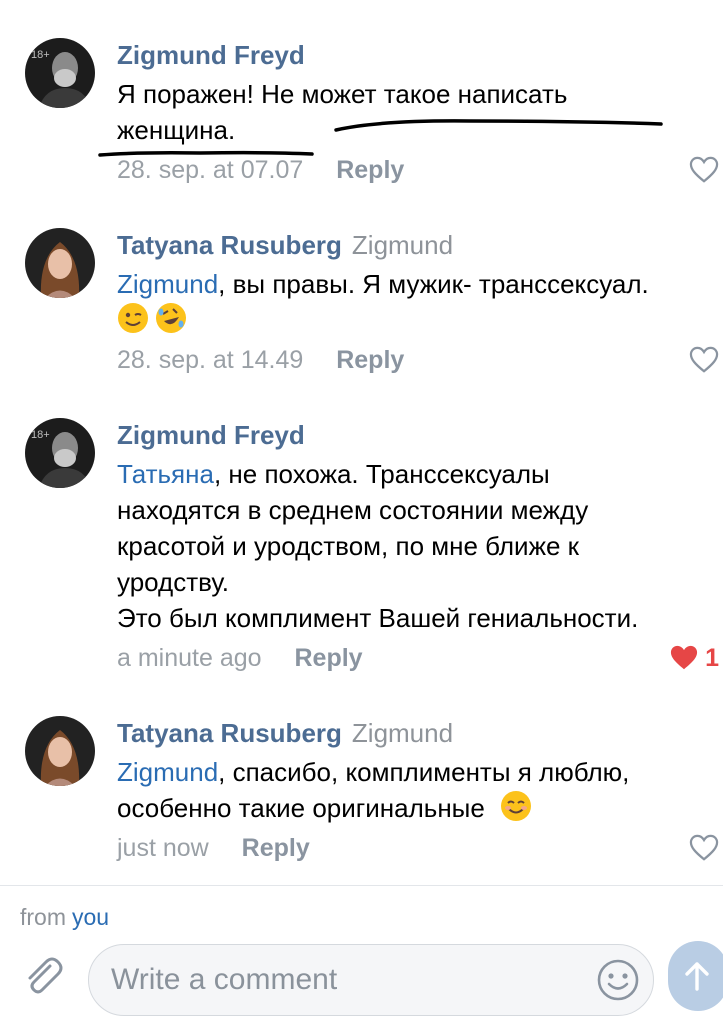 The height and width of the screenshot is (1023, 723). I want to click on winking-face-icon, so click(133, 318).